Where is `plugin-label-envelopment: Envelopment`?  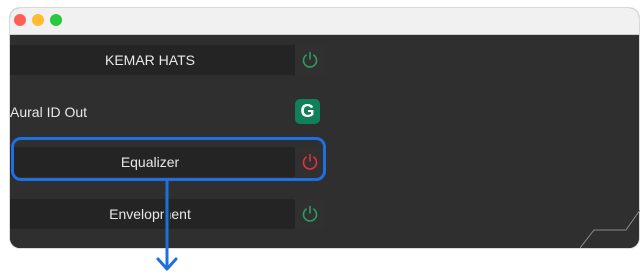
plugin-label-envelopment: Envelopment is located at coordinates (150, 214).